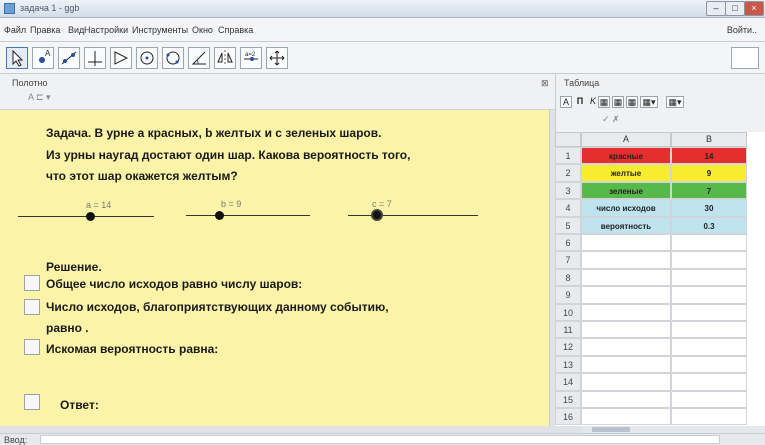 This screenshot has width=765, height=445. What do you see at coordinates (626, 156) in the screenshot?
I see `cell-a: красные` at bounding box center [626, 156].